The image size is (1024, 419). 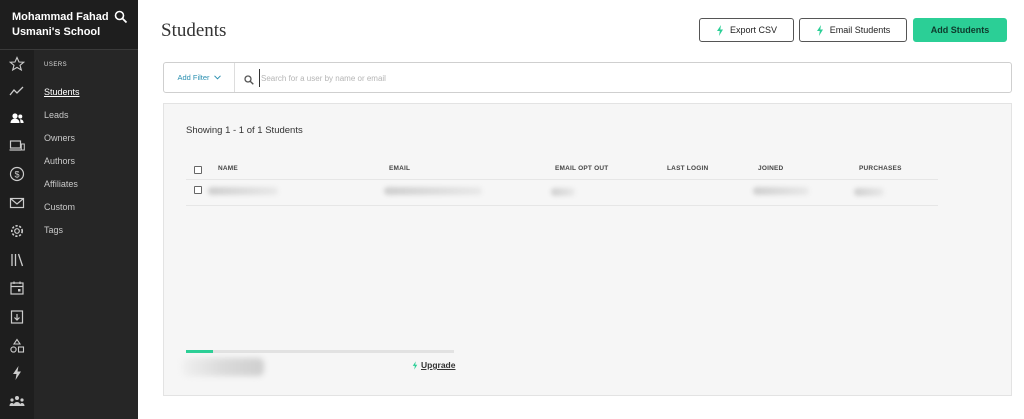 I want to click on nav-item-owners: Owners, so click(x=59, y=138).